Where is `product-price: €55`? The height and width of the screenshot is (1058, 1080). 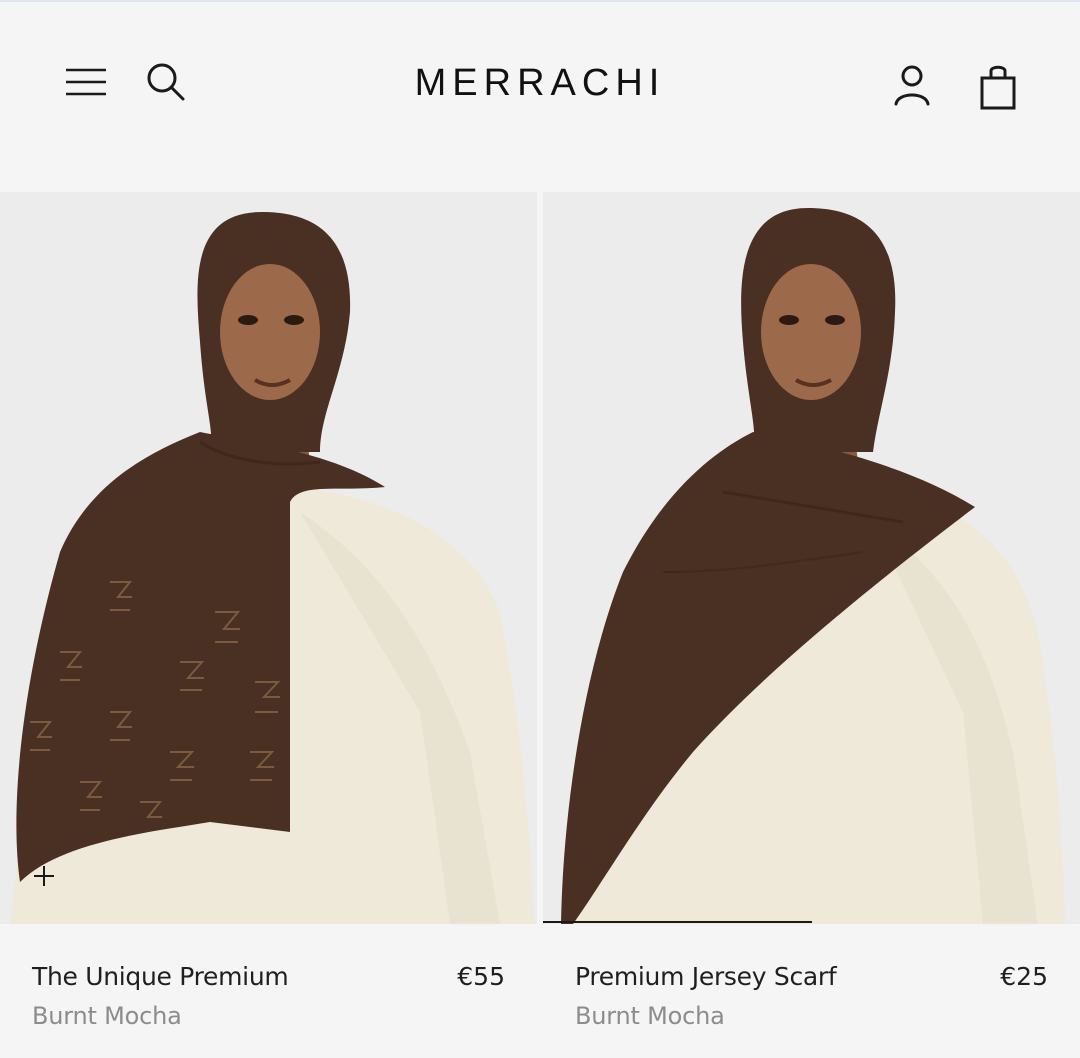 product-price: €55 is located at coordinates (481, 976).